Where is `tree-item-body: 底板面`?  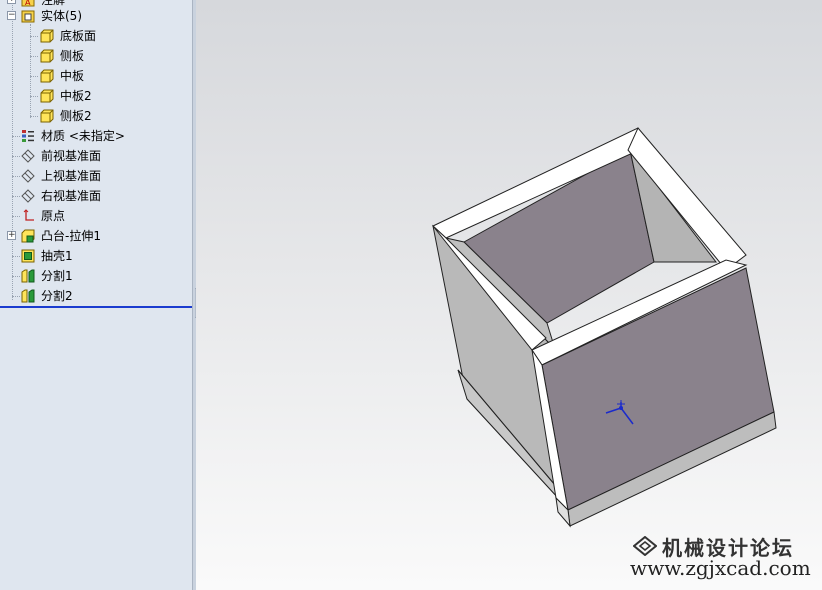
tree-item-body: 底板面 is located at coordinates (95, 36).